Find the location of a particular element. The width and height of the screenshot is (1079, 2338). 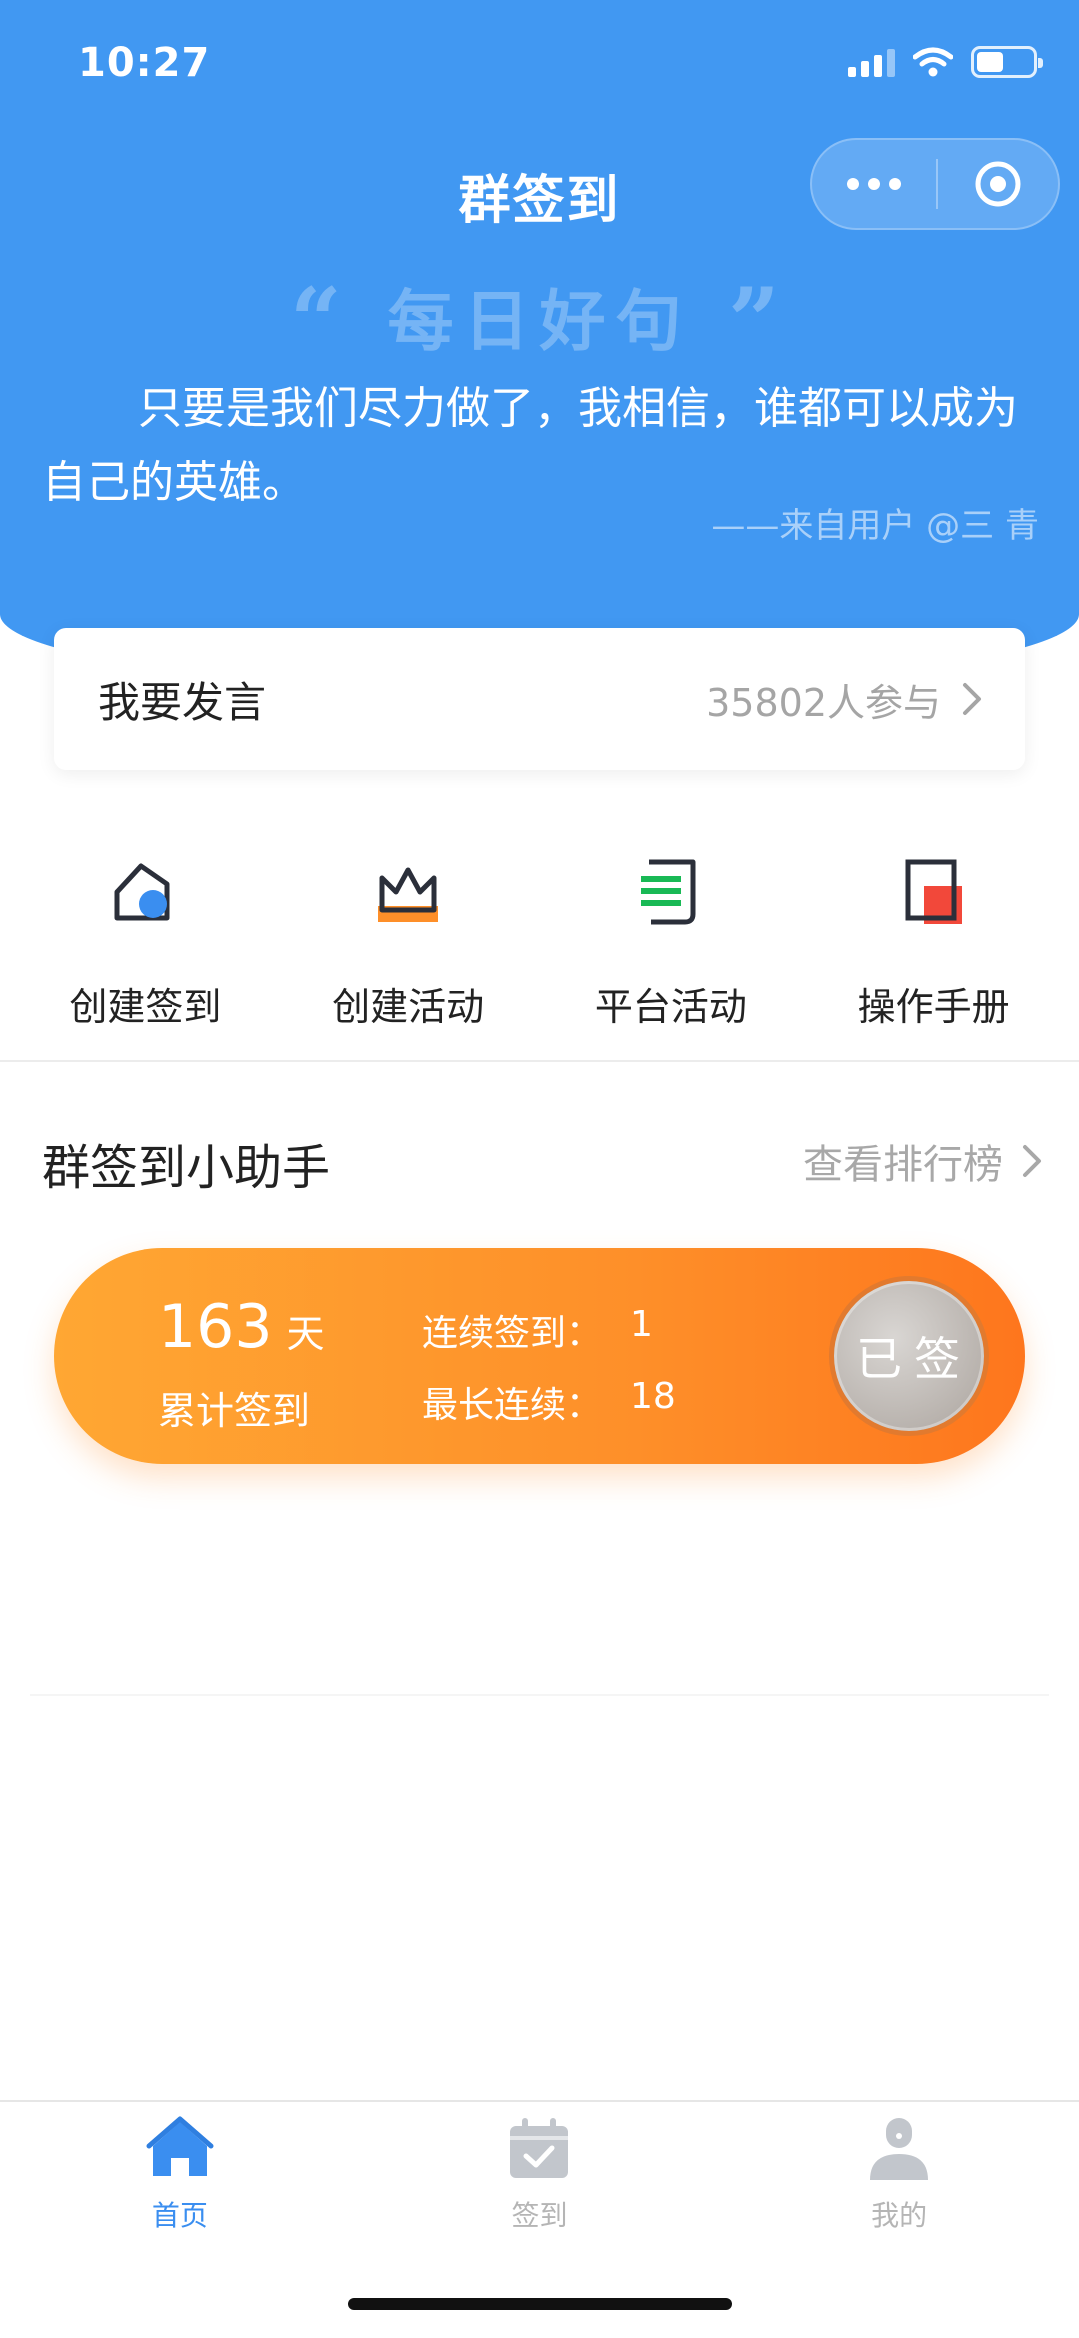

crown-icon is located at coordinates (408, 894).